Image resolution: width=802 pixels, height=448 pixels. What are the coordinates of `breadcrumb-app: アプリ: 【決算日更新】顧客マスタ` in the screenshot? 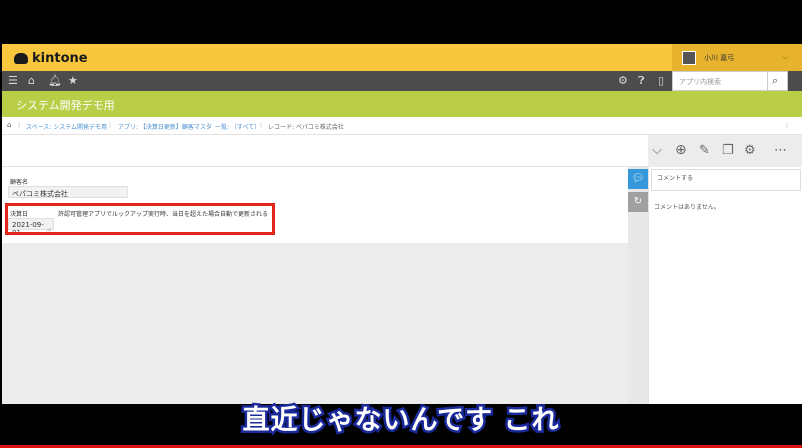 It's located at (165, 126).